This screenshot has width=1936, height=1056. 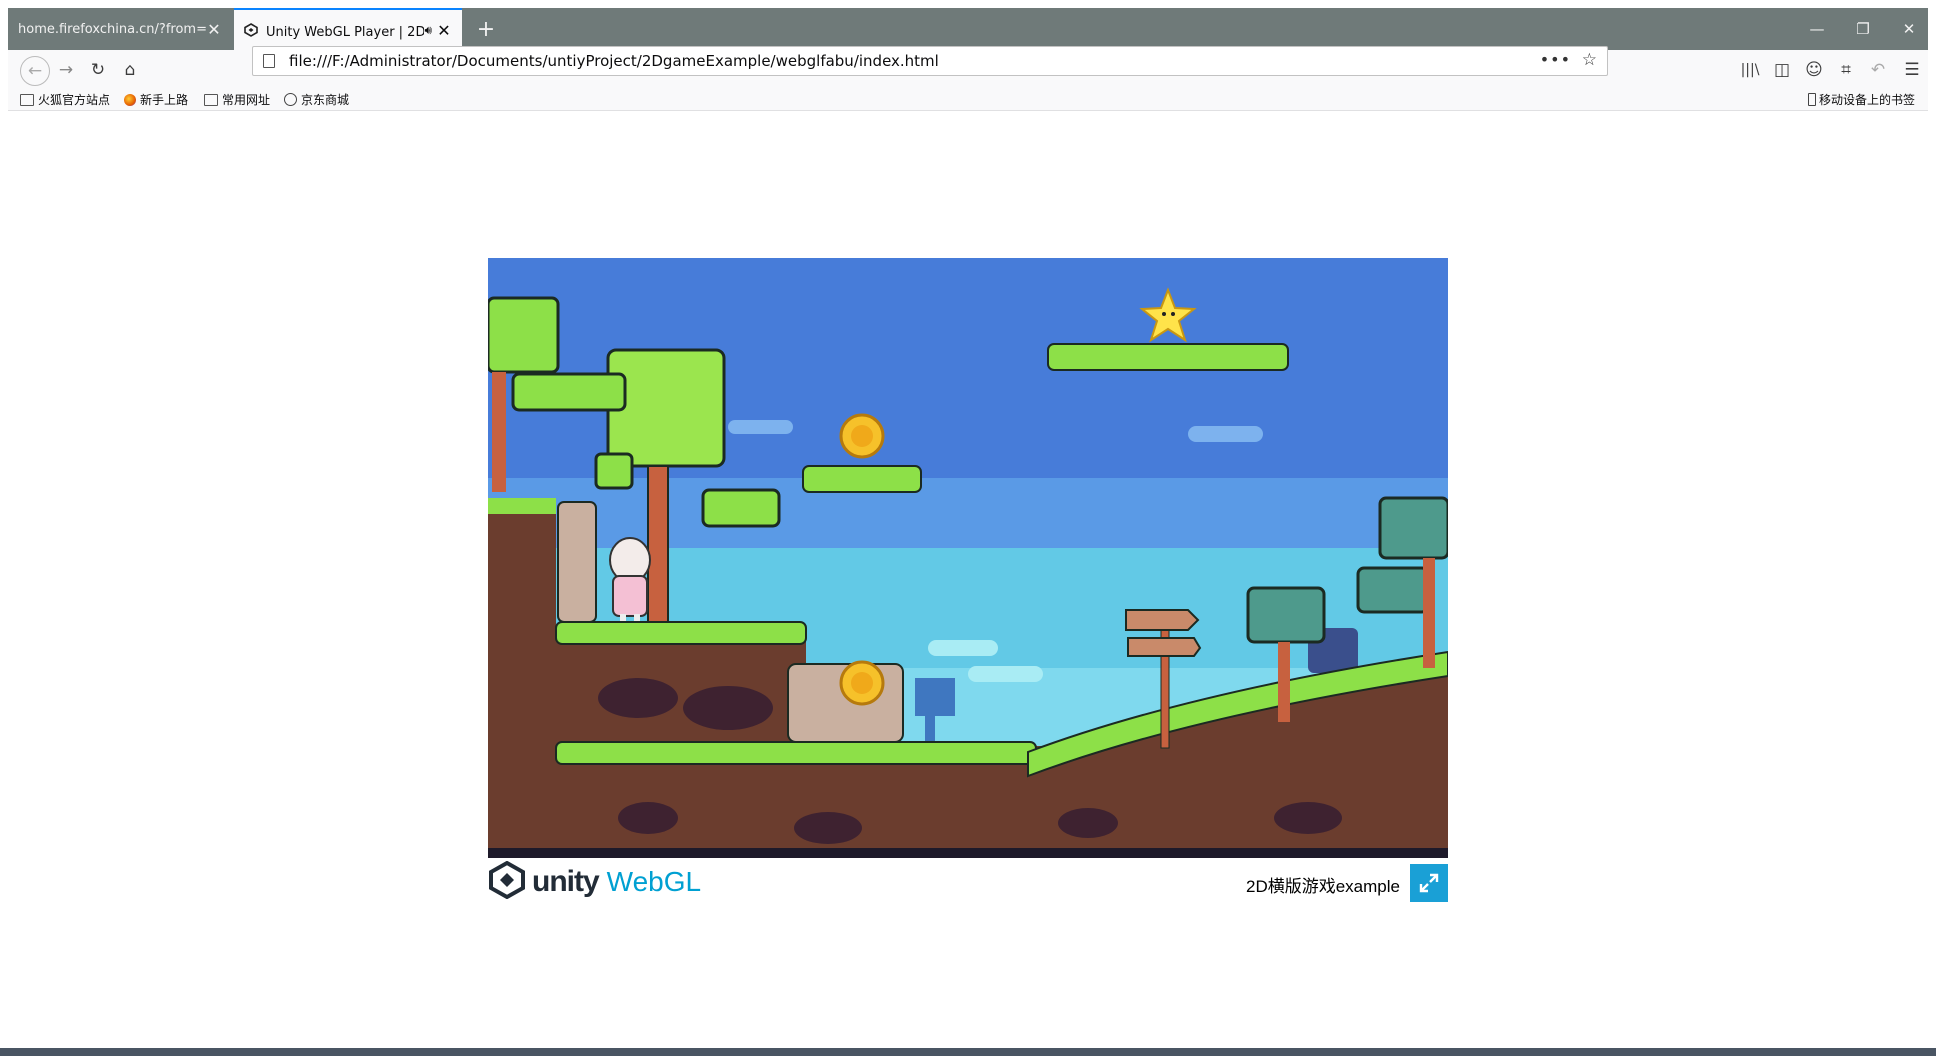 What do you see at coordinates (35, 71) in the screenshot?
I see `back-icon: ←` at bounding box center [35, 71].